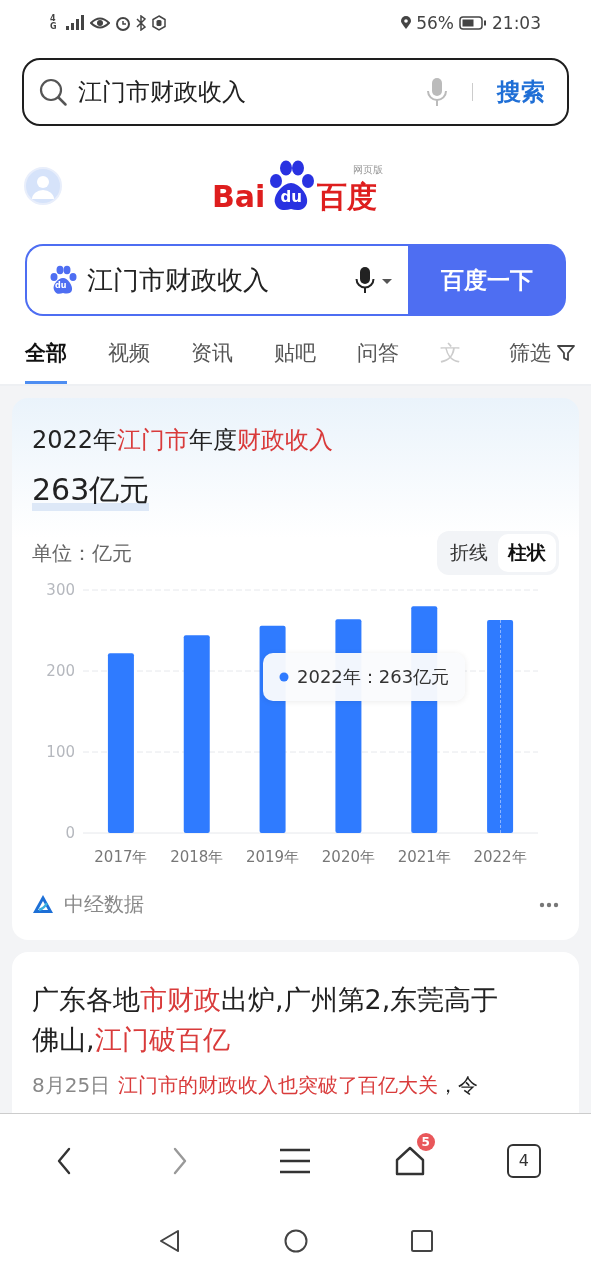  Describe the element at coordinates (277, 1020) in the screenshot. I see `article-title: 广东各地市财政出炉,广州第2,东莞高于佛山,江门破百亿` at that location.